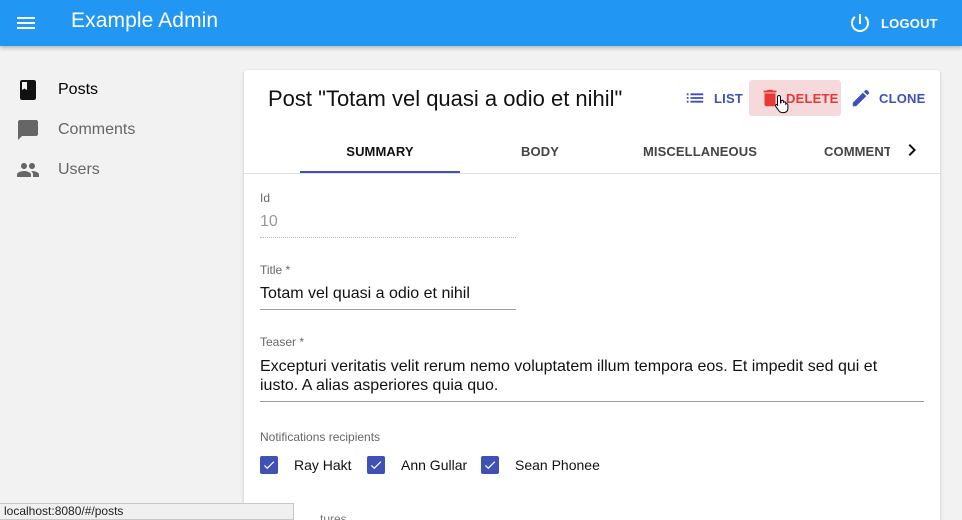 Image resolution: width=962 pixels, height=520 pixels. What do you see at coordinates (434, 465) in the screenshot?
I see `checkbox-label: Ann Gullar` at bounding box center [434, 465].